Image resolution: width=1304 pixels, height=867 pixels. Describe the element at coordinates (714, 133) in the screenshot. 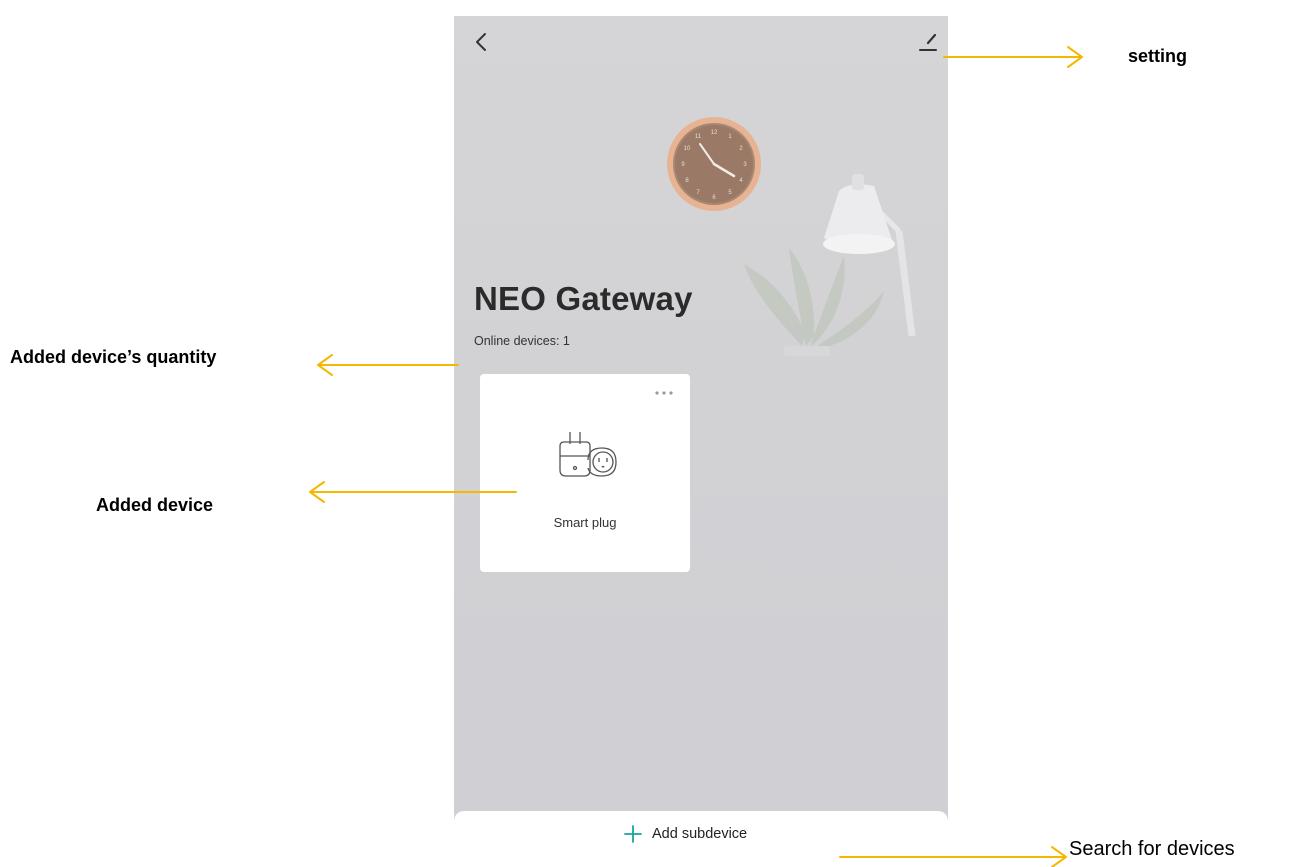

I see `svg-text: 12` at that location.